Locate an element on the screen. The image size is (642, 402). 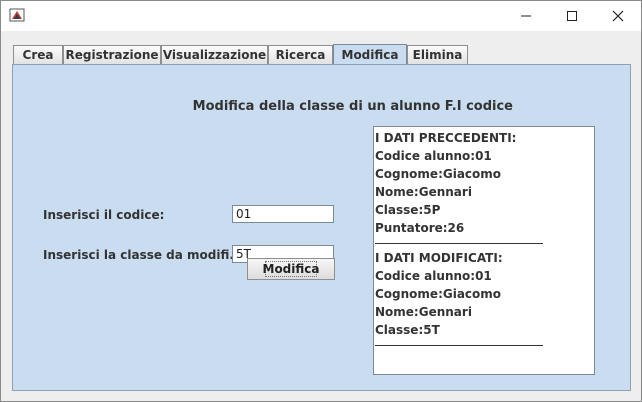
modifica-button: Modifica is located at coordinates (291, 269).